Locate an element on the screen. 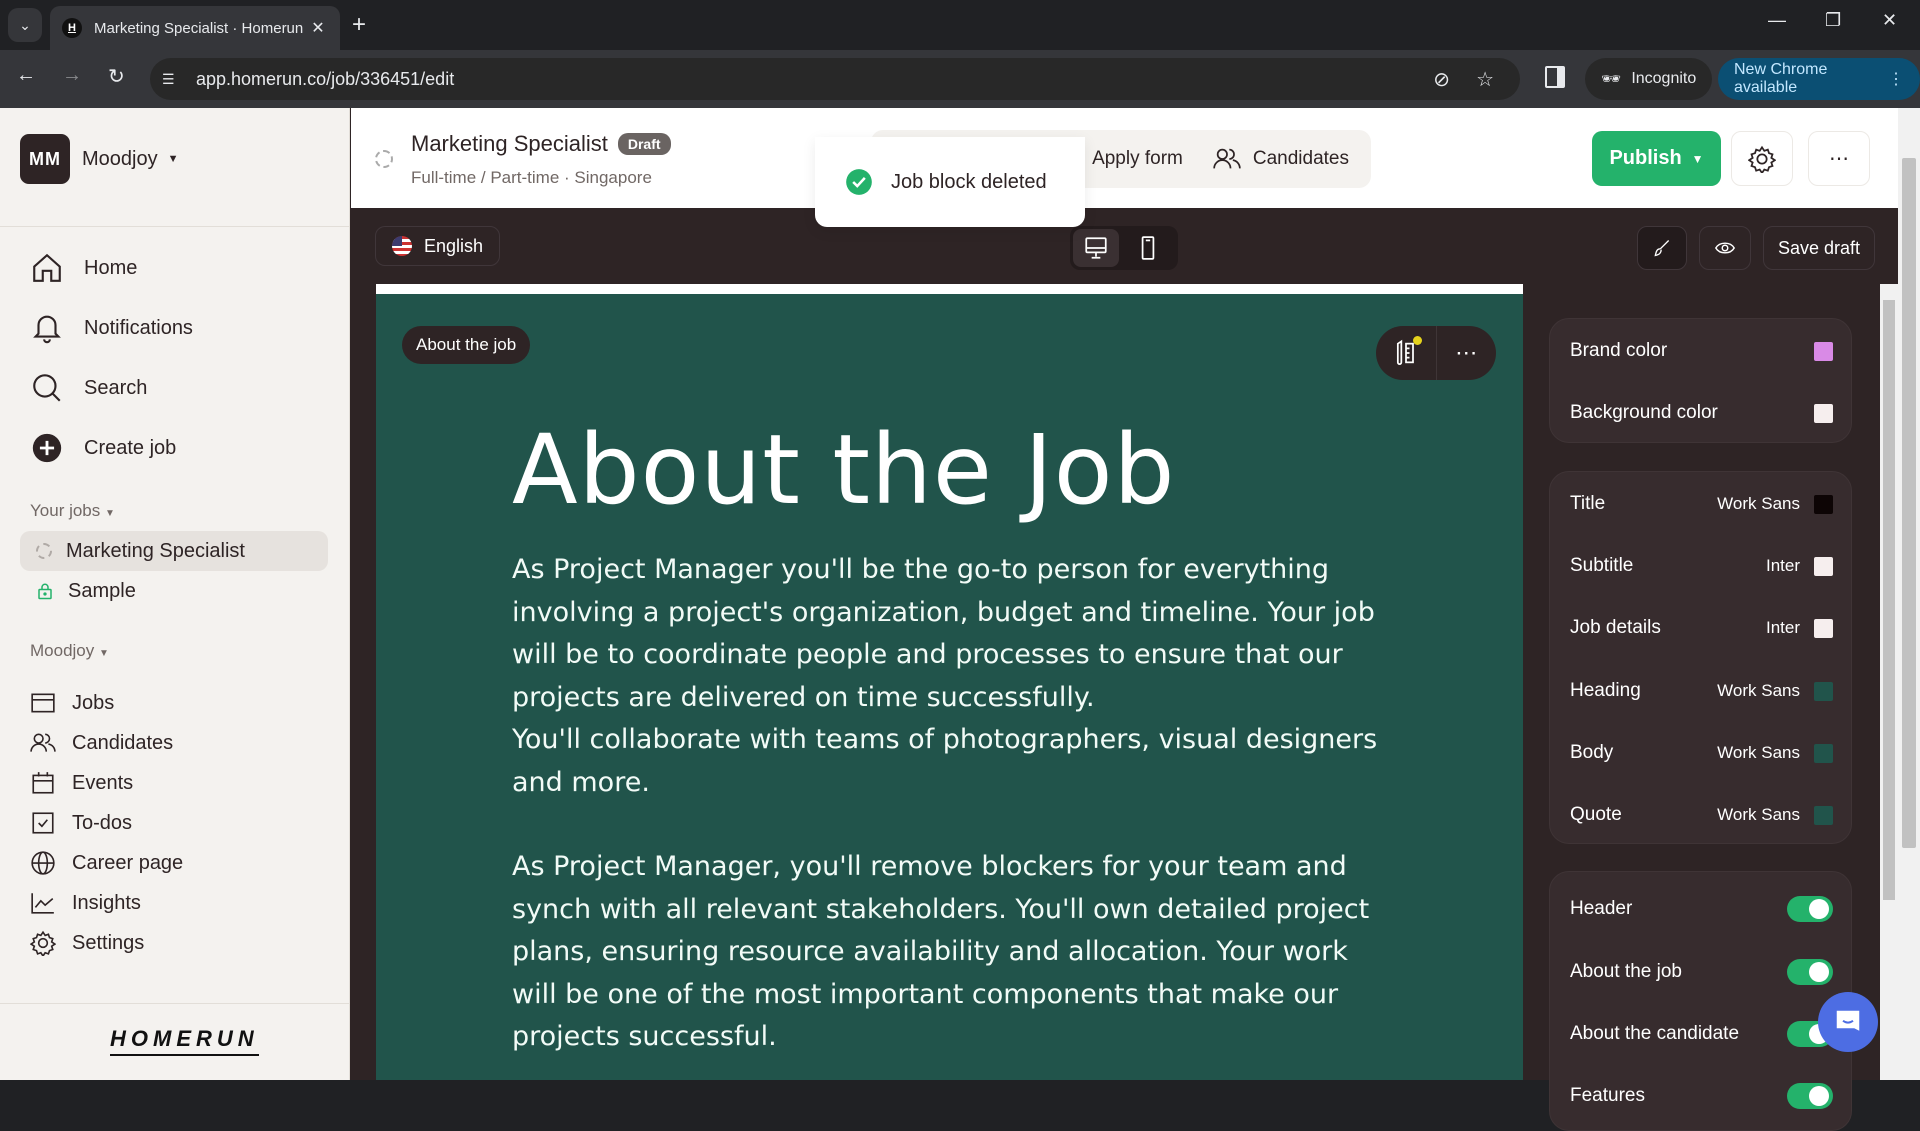 This screenshot has height=1131, width=1920. sidebar-item-settings: Settings is located at coordinates (106, 943).